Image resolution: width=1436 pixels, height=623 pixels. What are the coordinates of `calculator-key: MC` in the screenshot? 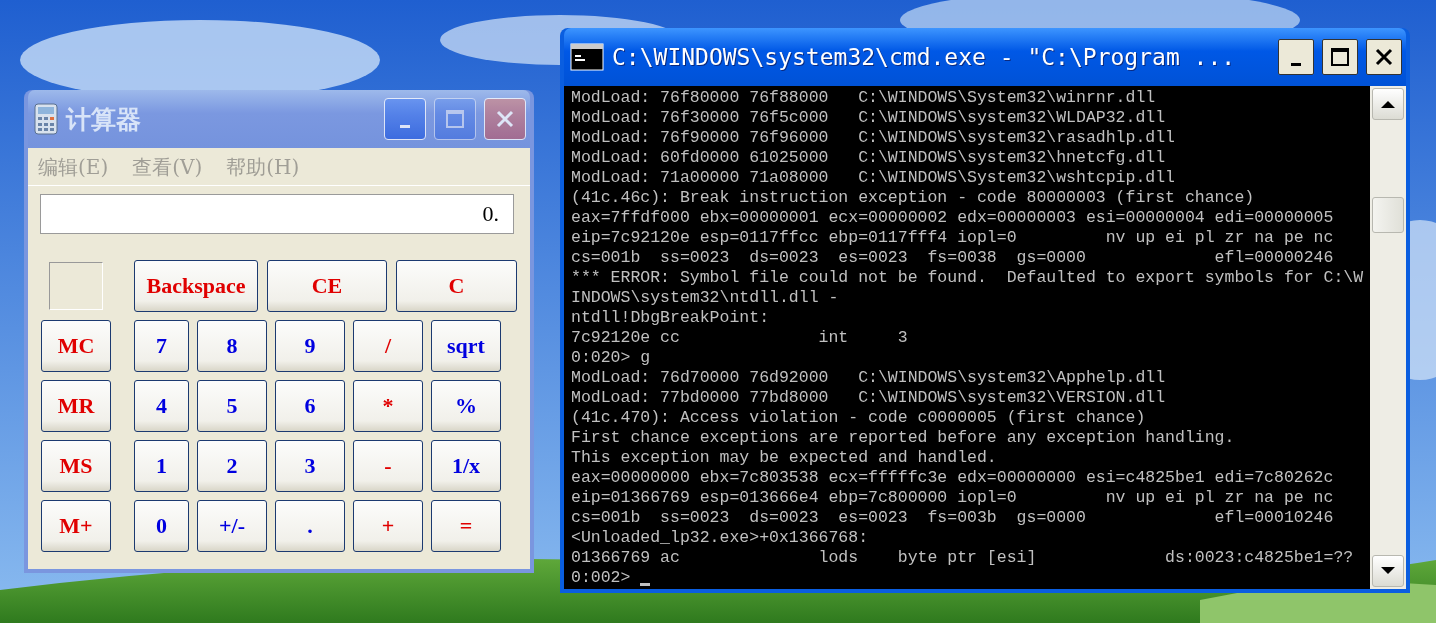 It's located at (76, 346).